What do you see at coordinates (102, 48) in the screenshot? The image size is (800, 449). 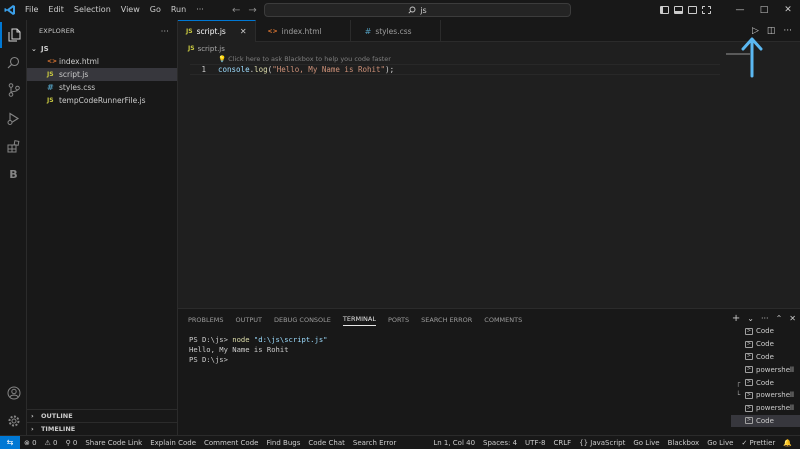 I see `folder-js: ⌄ JS` at bounding box center [102, 48].